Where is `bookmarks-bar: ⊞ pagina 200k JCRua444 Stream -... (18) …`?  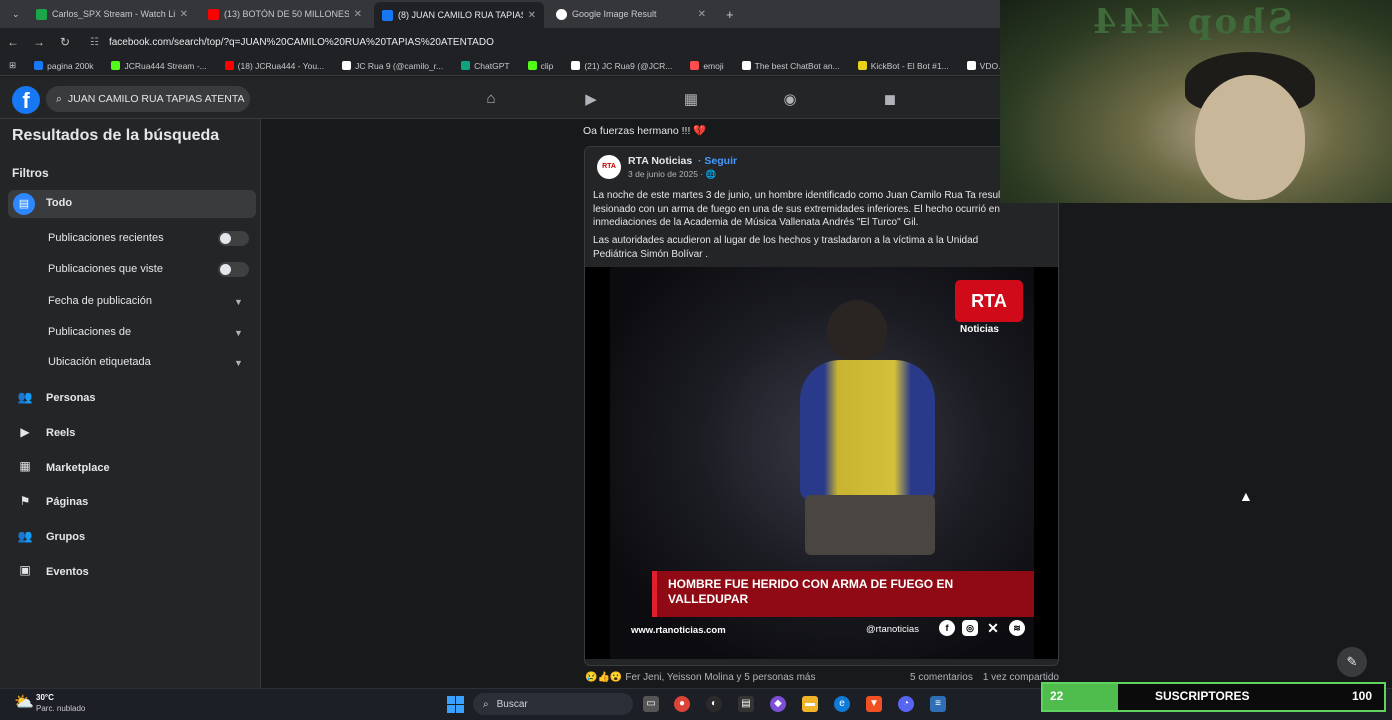
bookmarks-bar: ⊞ pagina 200k JCRua444 Stream -... (18) … is located at coordinates (510, 66).